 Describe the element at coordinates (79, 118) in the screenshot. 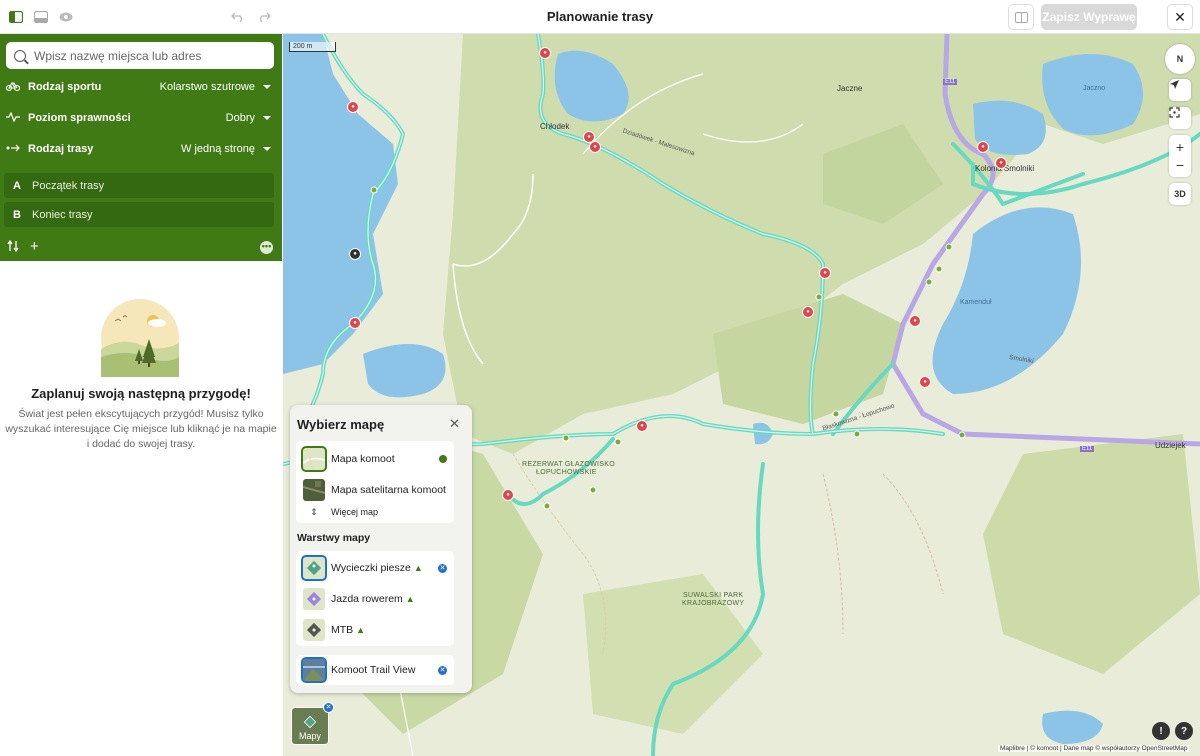

I see `fitness-level-label: Poziom sprawności` at that location.